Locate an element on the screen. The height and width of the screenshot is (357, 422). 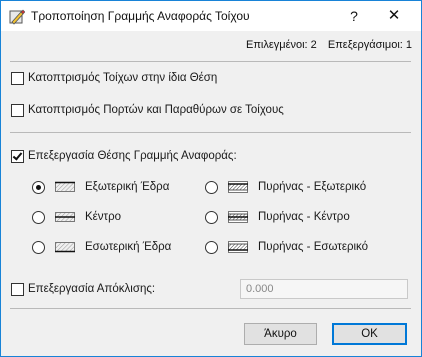
edit-offset-checkbox is located at coordinates (17, 289).